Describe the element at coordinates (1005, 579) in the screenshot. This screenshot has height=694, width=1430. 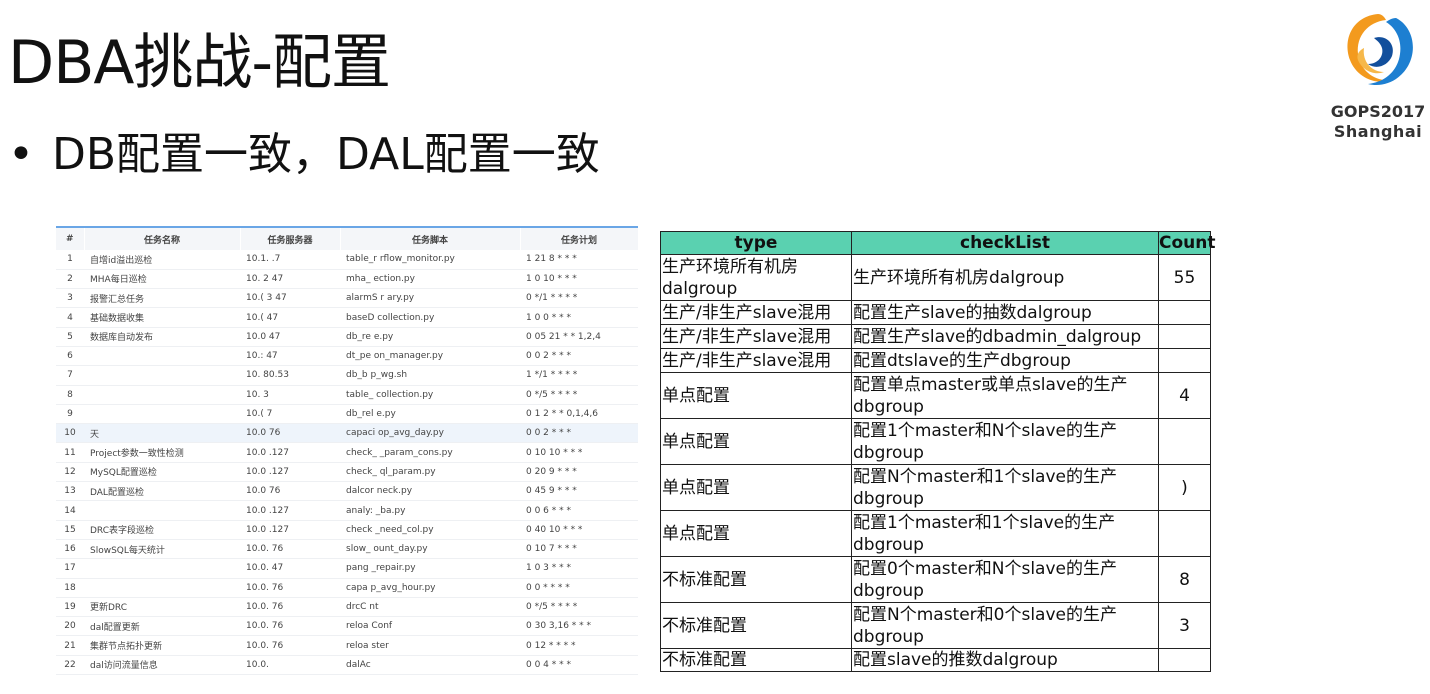
I see `check-cell-checklist: 配置0个master和N个slave的生产dbgroup` at that location.